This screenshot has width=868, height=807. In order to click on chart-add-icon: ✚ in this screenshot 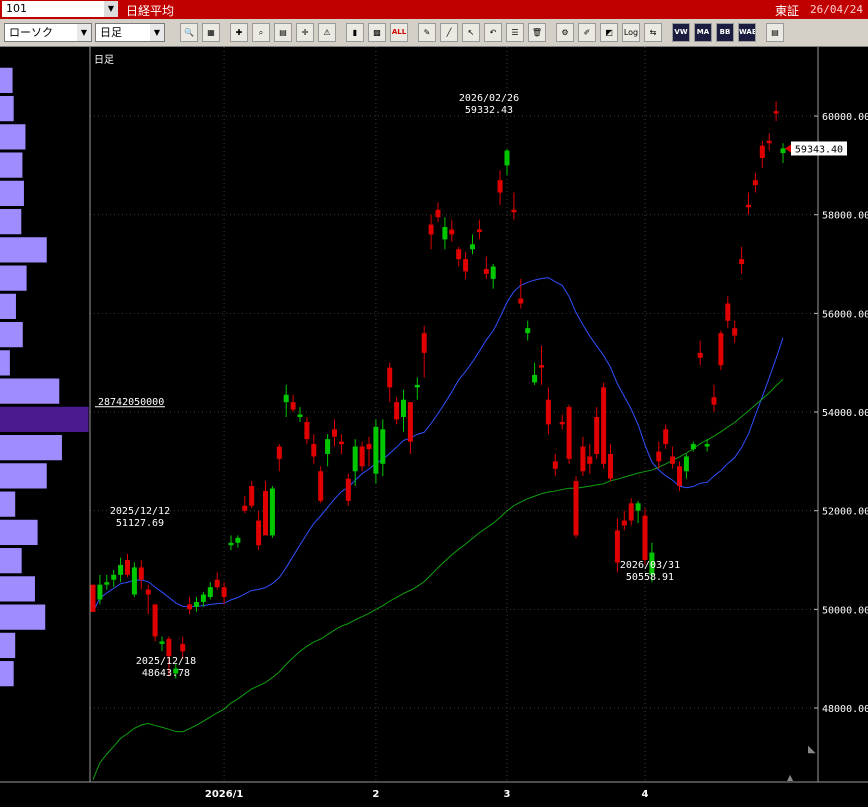, I will do `click(239, 32)`.